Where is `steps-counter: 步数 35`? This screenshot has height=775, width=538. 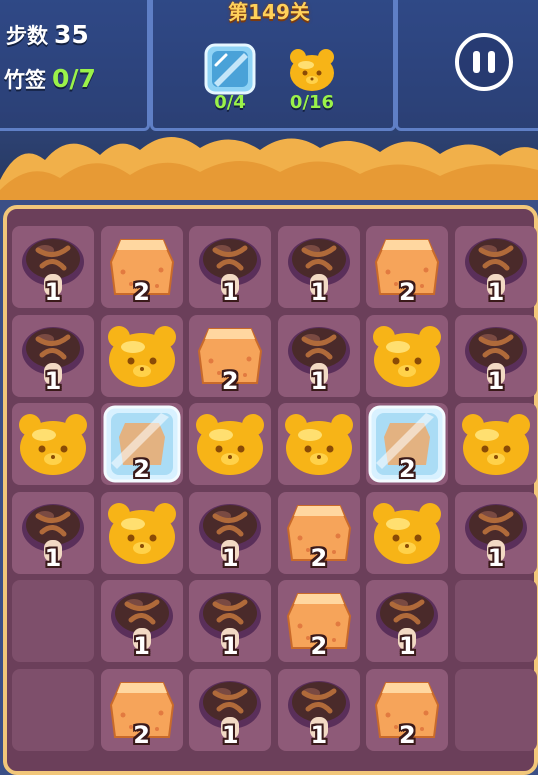
steps-counter: 步数 35 is located at coordinates (47, 35).